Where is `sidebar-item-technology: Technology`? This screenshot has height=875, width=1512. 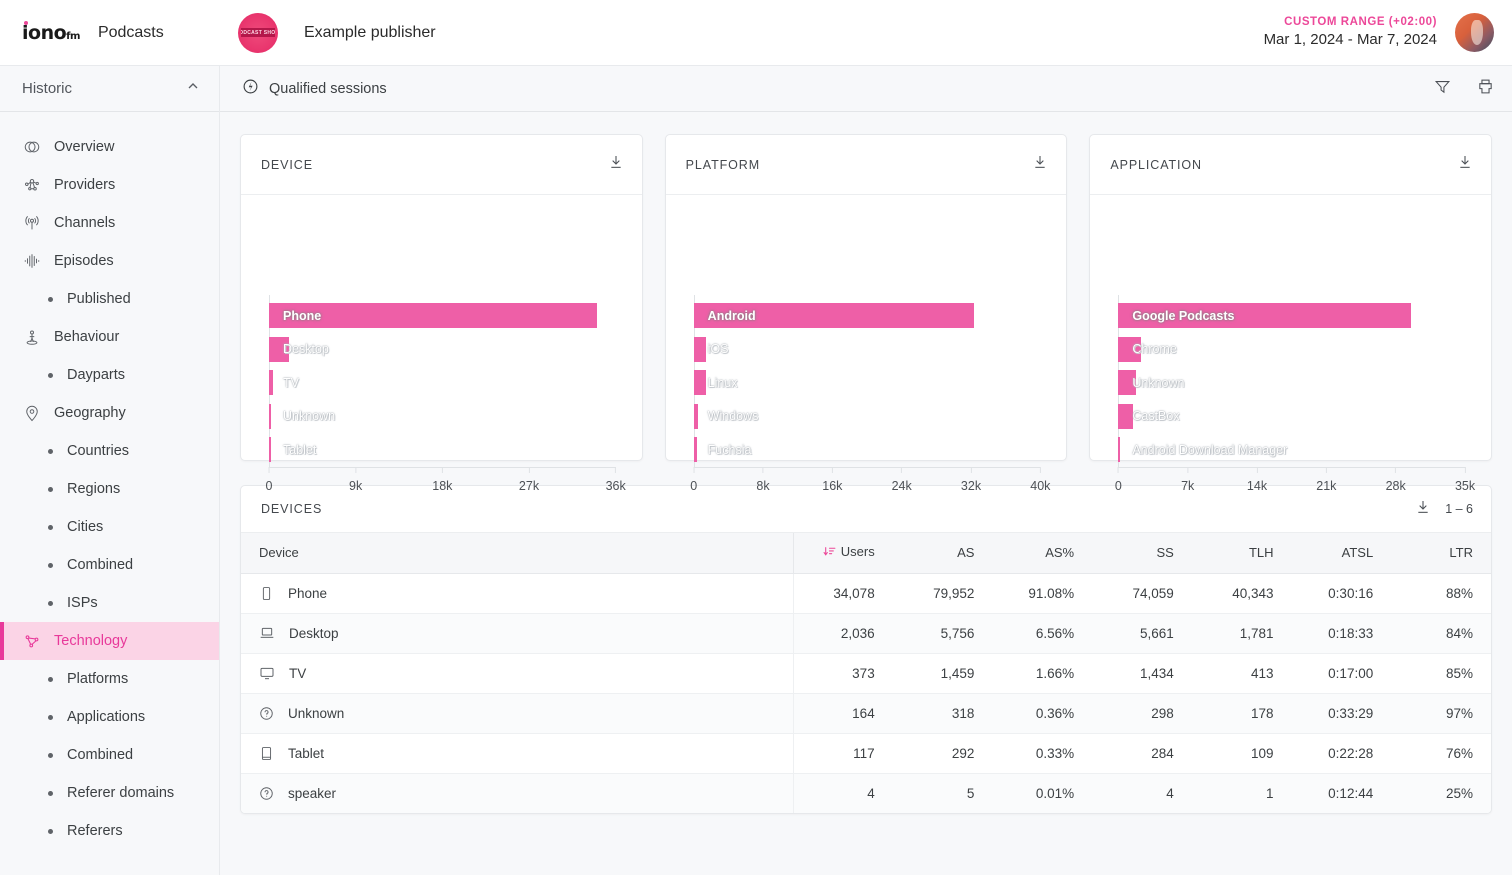
sidebar-item-technology: Technology is located at coordinates (109, 641).